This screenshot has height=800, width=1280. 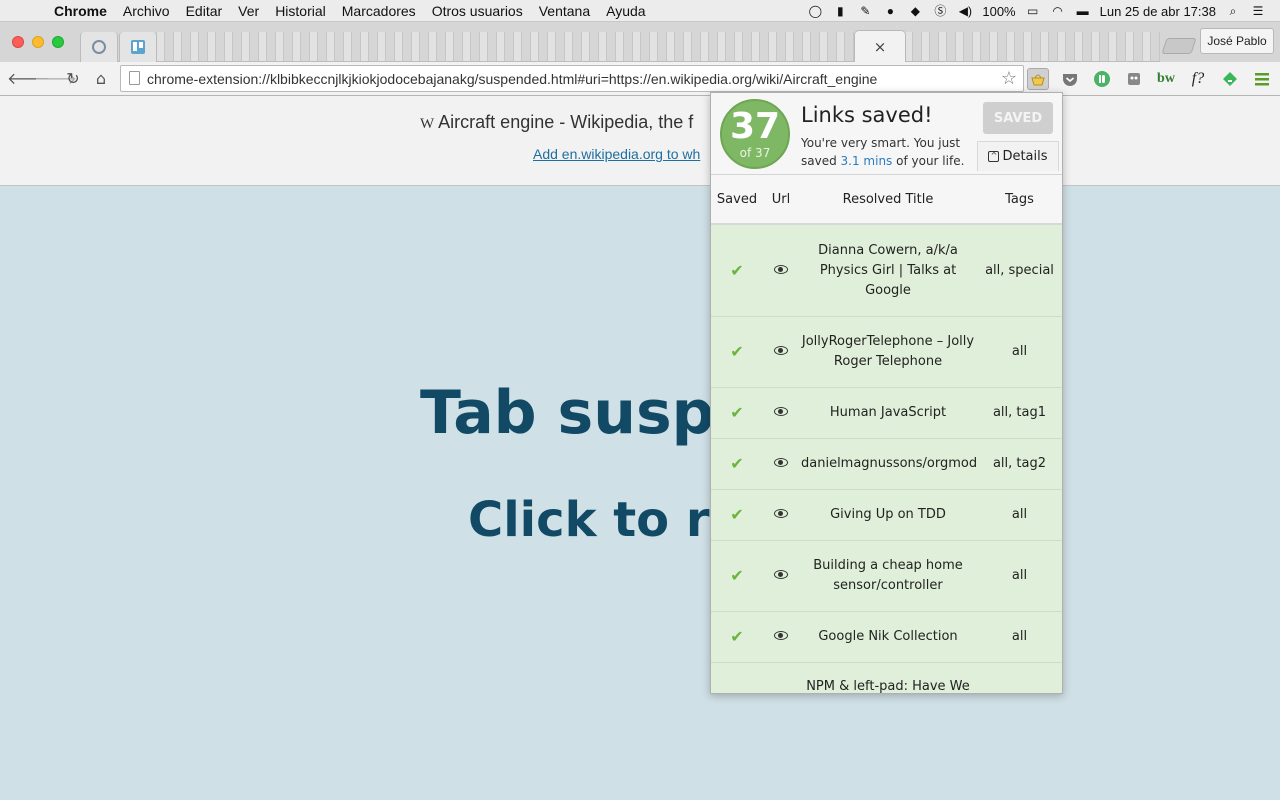 I want to click on wikipedia-icon: W, so click(x=427, y=124).